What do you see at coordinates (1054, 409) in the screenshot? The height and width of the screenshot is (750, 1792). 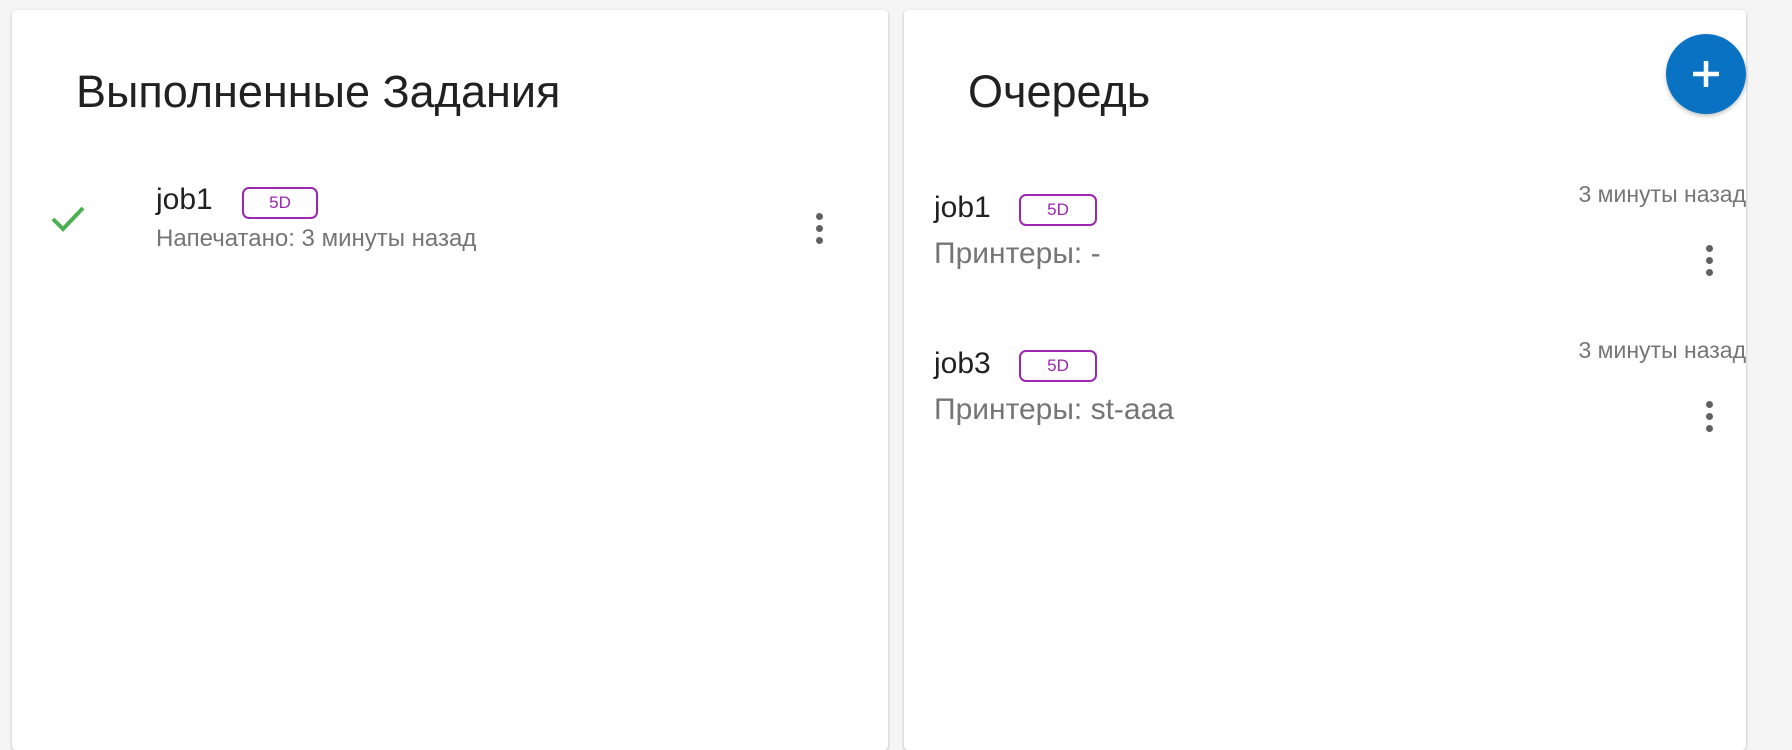 I see `printers-text: Принтеры: st-aaa` at bounding box center [1054, 409].